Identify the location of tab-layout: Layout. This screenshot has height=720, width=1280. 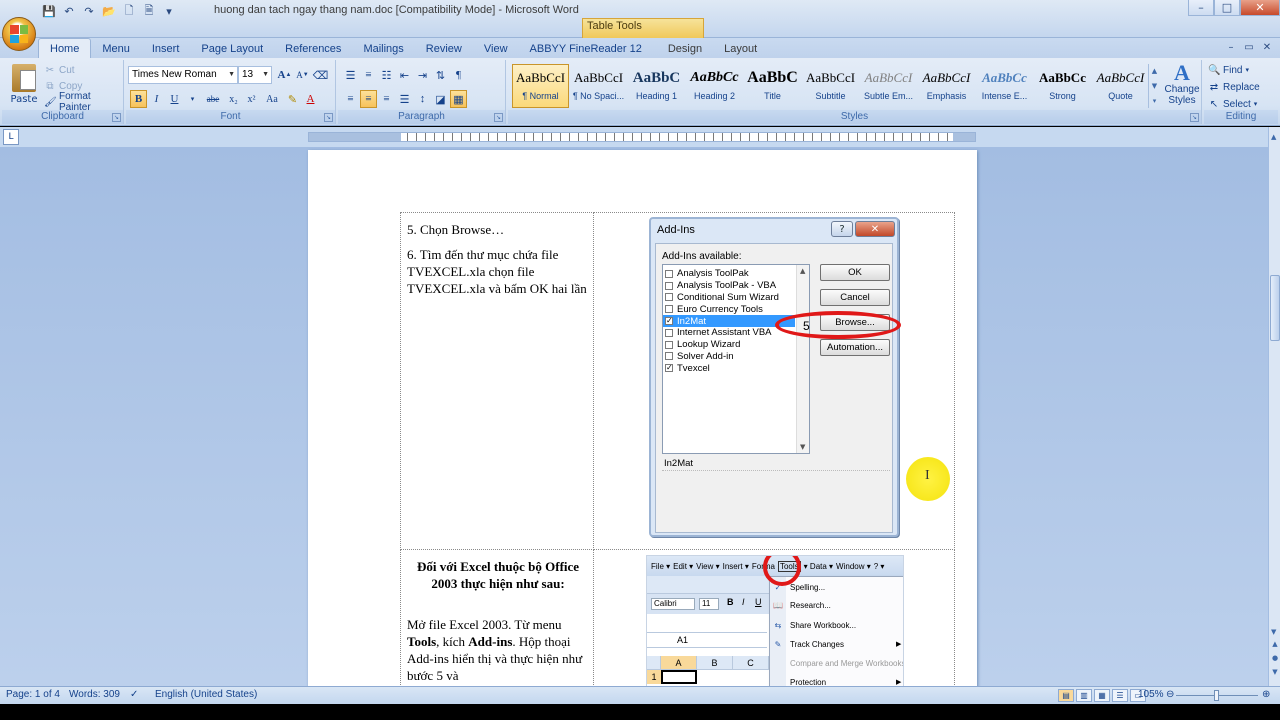
(740, 49).